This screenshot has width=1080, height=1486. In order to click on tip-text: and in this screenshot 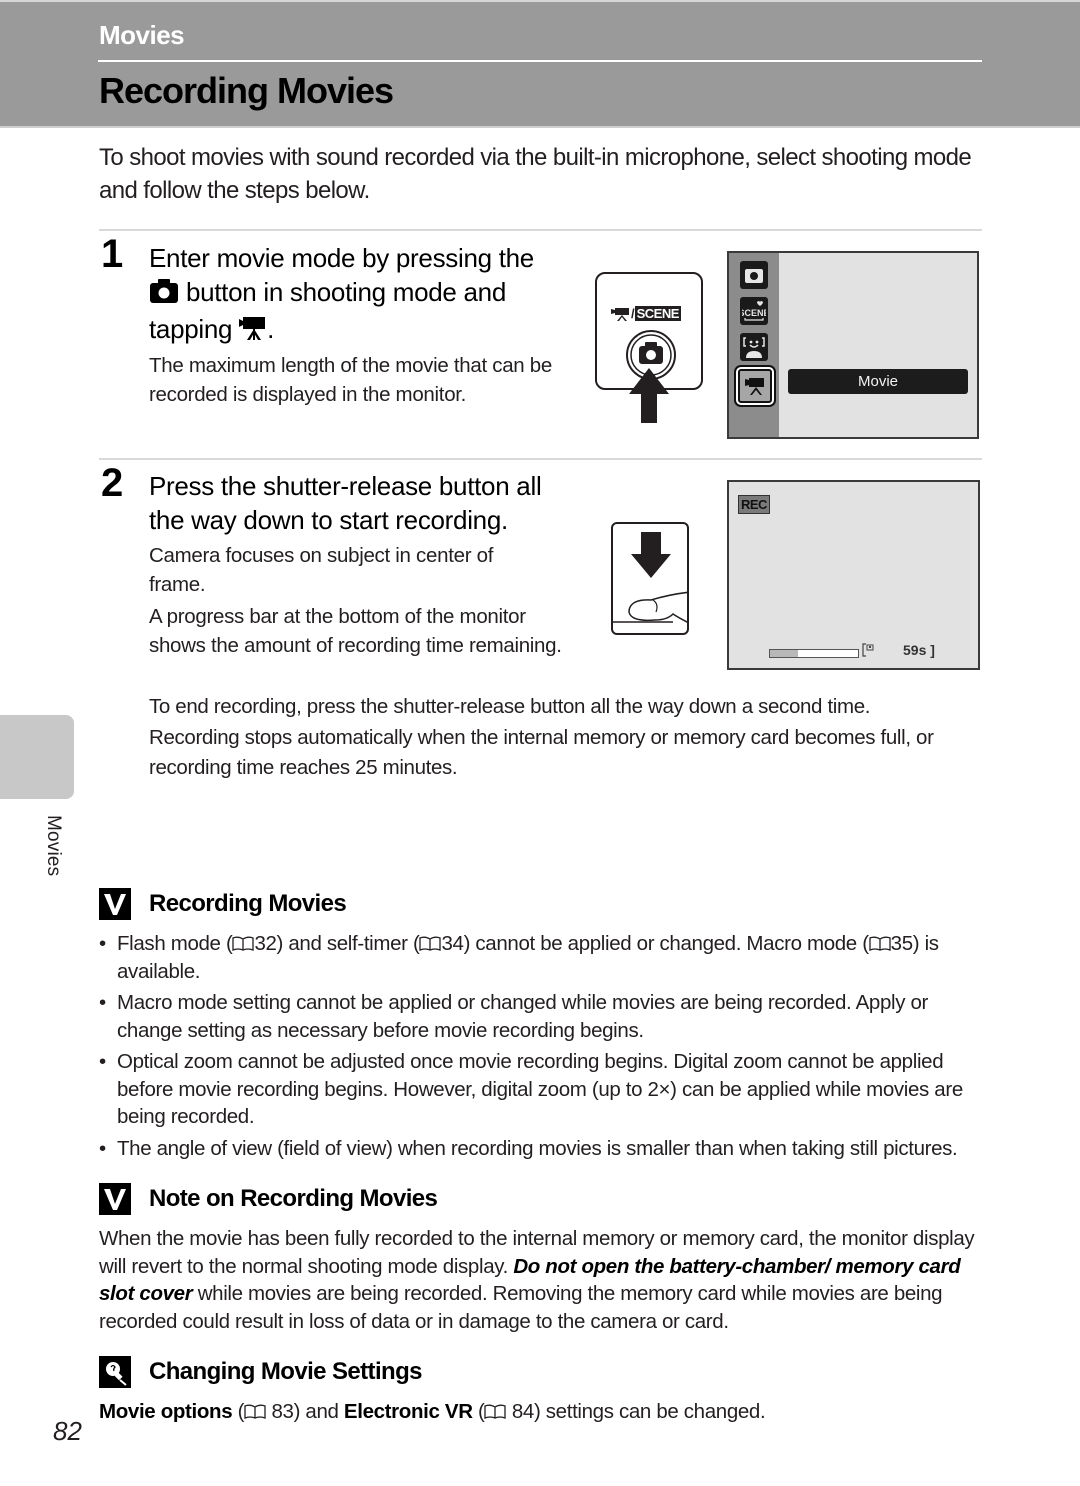, I will do `click(322, 1411)`.